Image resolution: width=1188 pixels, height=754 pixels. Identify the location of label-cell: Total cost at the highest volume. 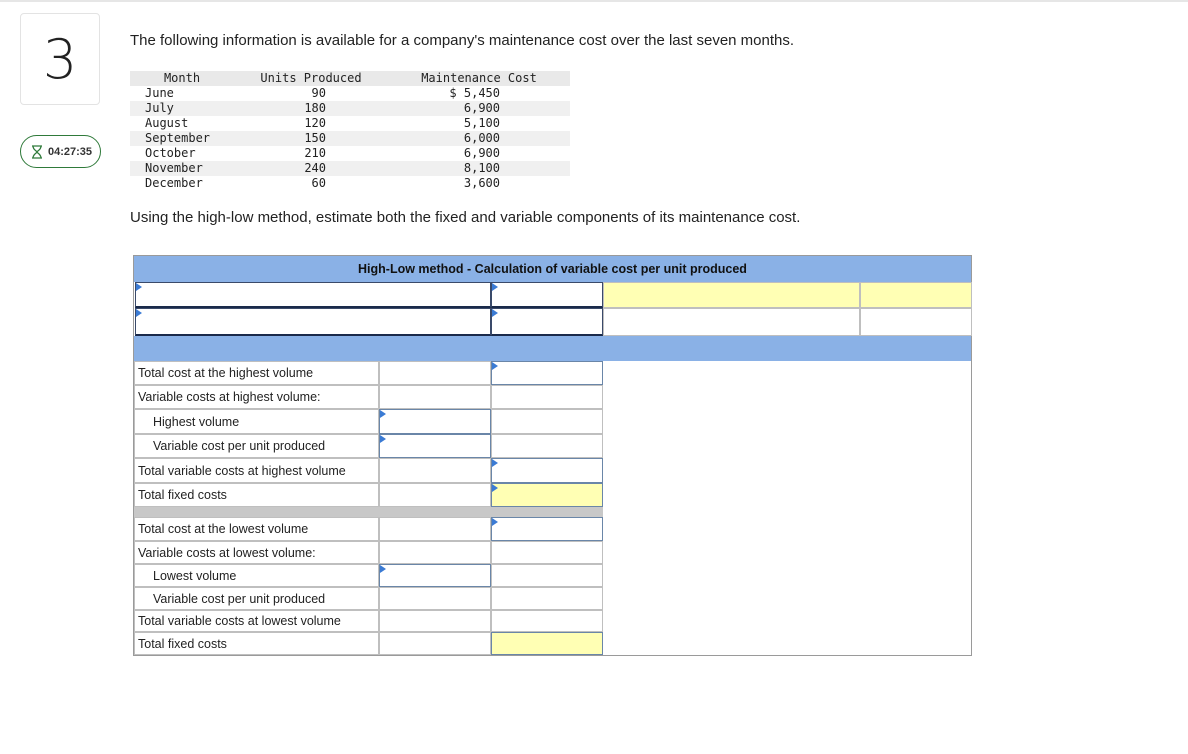
(256, 373).